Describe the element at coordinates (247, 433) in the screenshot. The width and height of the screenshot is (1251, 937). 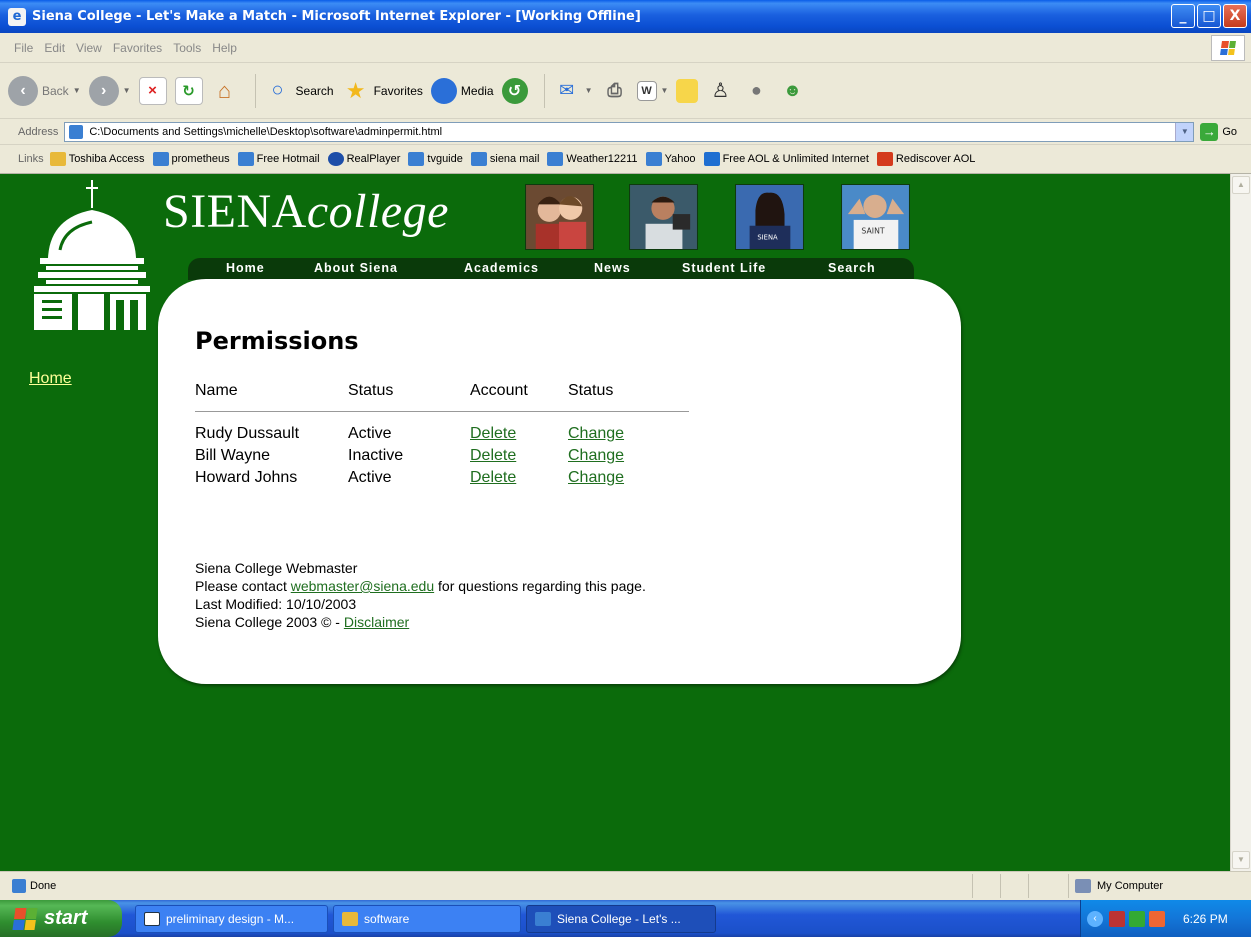
I see `user-name: Rudy Dussault` at that location.